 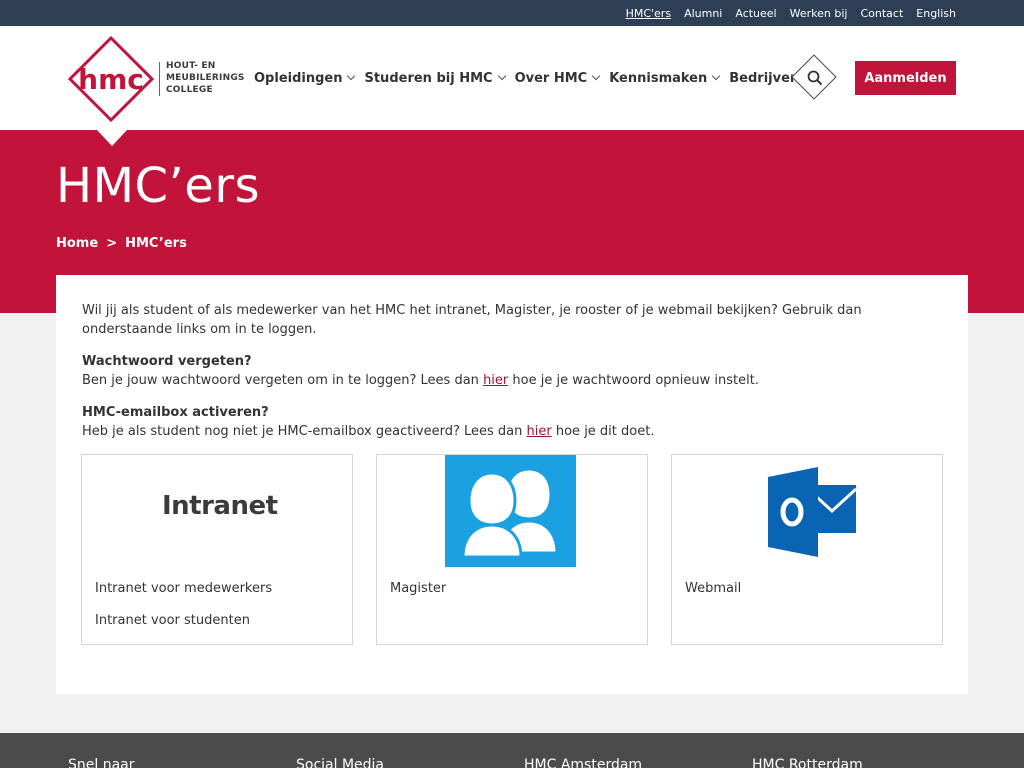 I want to click on utility-link-actueel: Actueel, so click(x=755, y=13).